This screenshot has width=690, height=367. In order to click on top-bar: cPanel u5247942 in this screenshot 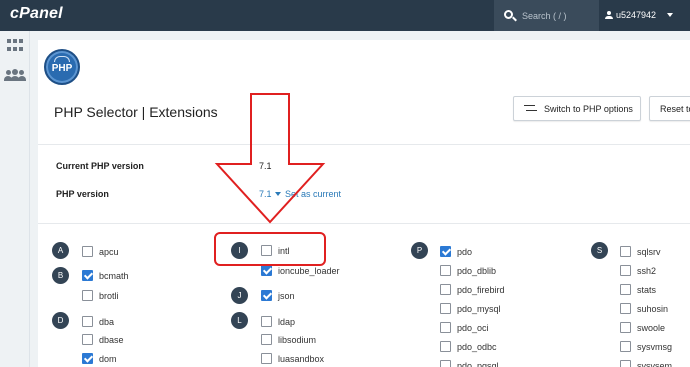, I will do `click(345, 15)`.